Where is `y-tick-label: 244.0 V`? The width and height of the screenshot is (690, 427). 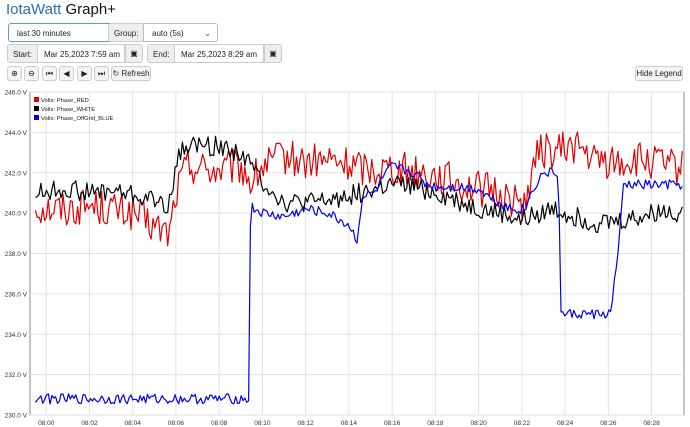
y-tick-label: 244.0 V is located at coordinates (16, 133).